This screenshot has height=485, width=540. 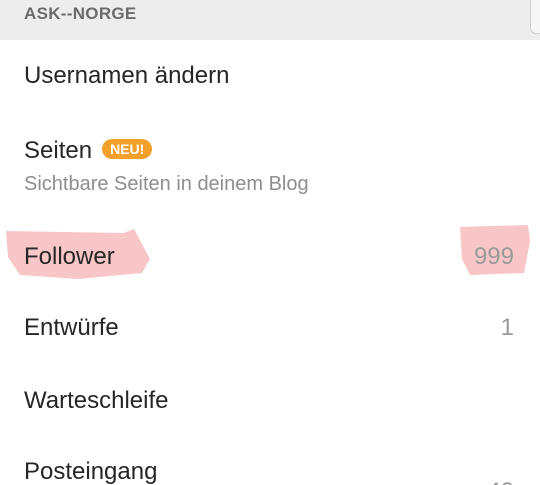 I want to click on pages-label-wrap: Seiten NEU!, so click(x=88, y=151).